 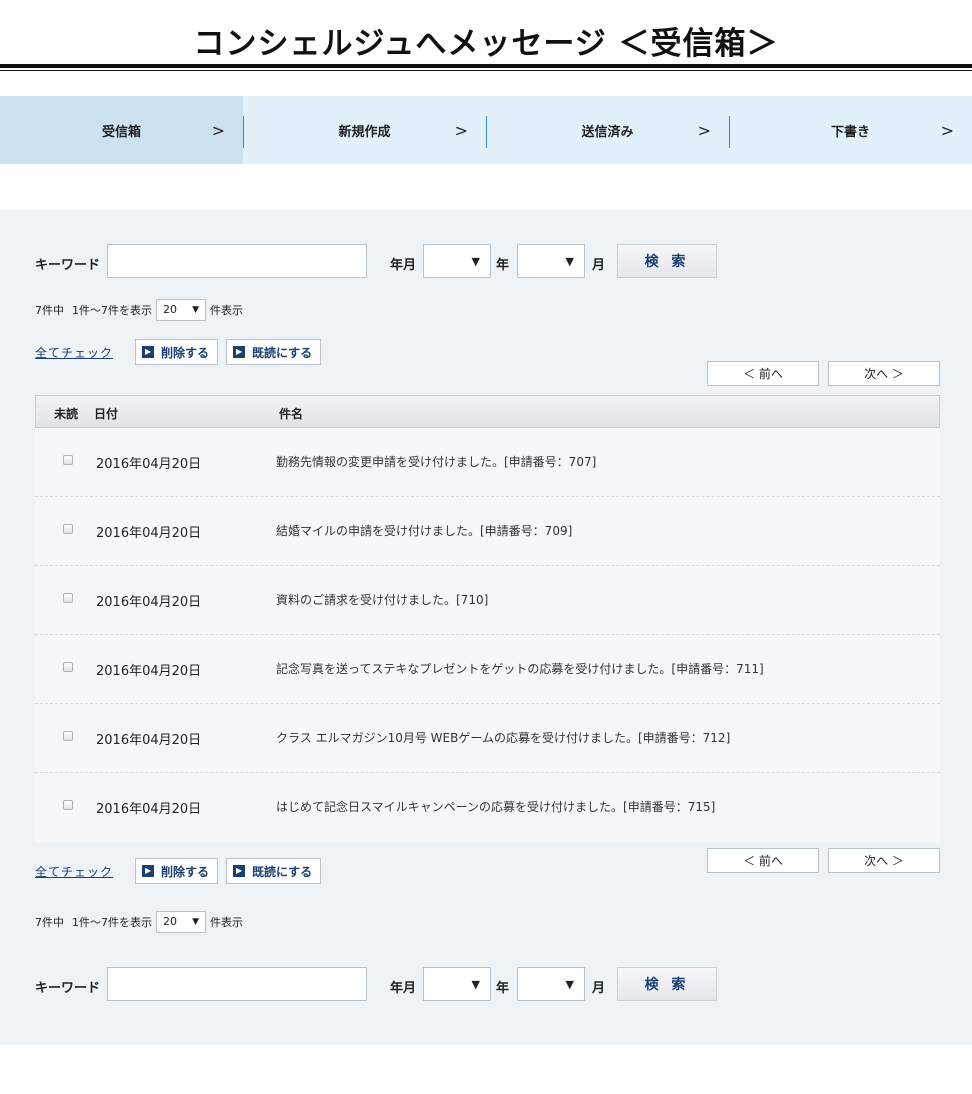 I want to click on pager-bottom: ＜ 前へ 次へ ＞, so click(x=823, y=860).